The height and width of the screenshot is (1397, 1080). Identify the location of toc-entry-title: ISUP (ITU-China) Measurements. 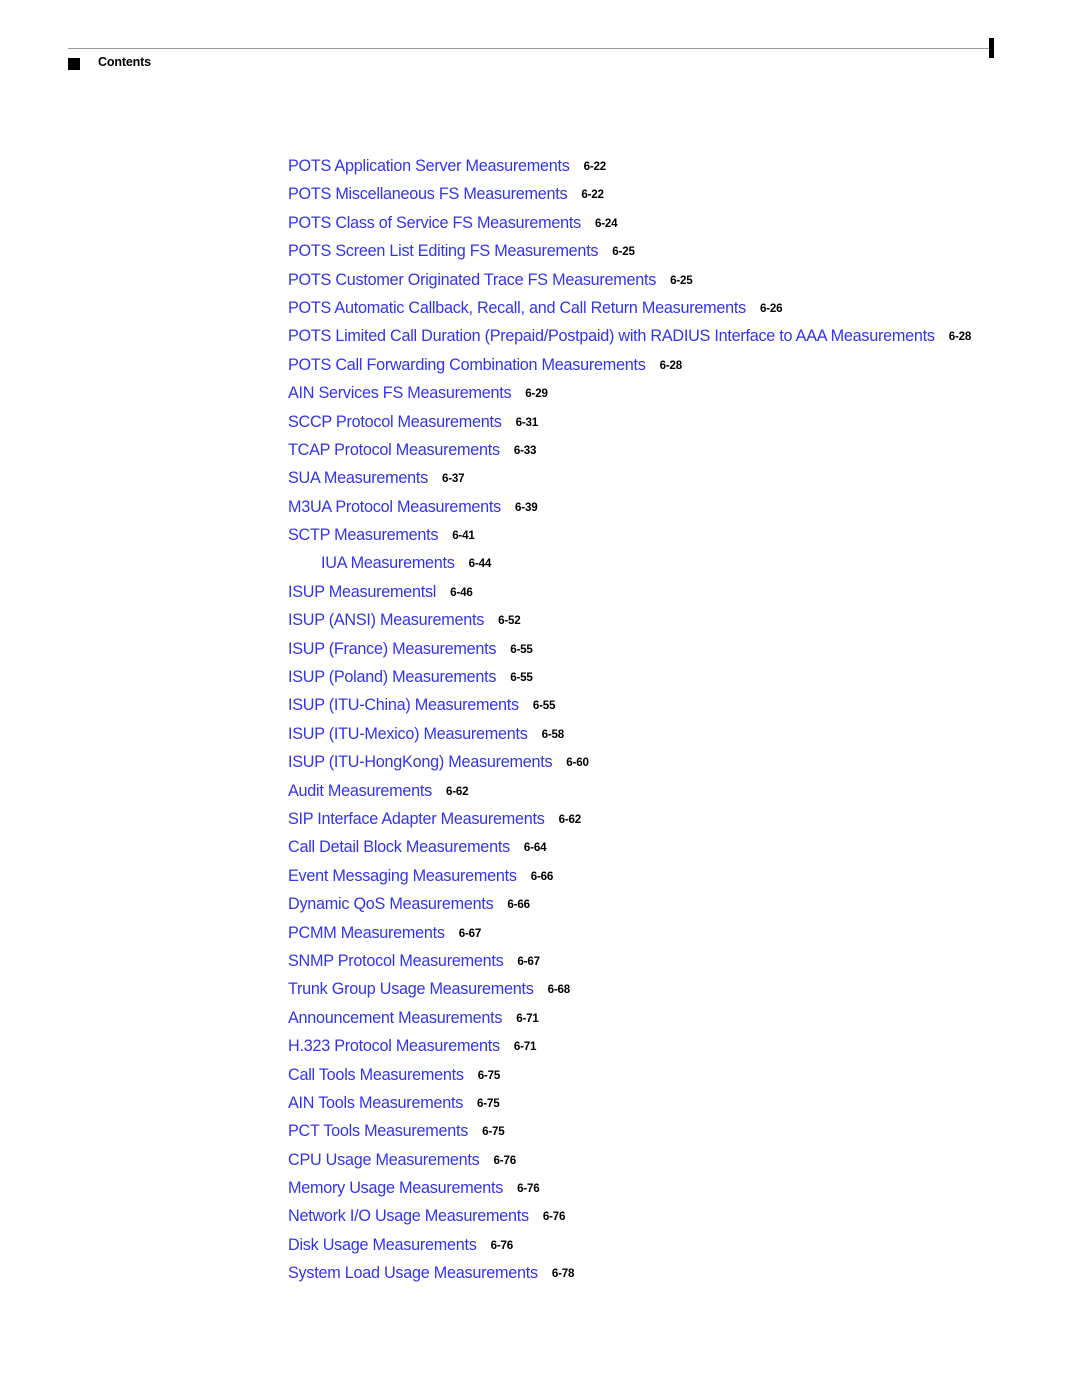
(403, 705).